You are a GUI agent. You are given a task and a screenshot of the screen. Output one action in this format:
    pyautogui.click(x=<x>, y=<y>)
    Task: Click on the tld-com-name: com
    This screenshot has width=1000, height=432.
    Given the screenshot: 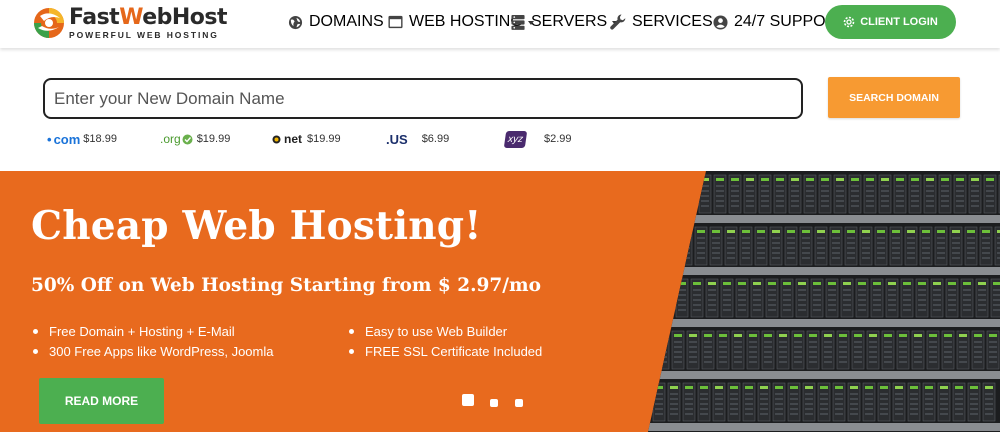 What is the action you would take?
    pyautogui.click(x=67, y=139)
    